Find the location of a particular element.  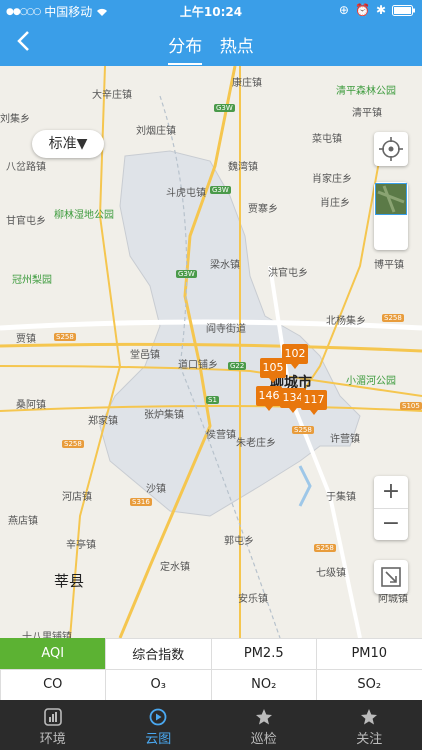

nav-item-cloud-map: 云图 is located at coordinates (159, 725).